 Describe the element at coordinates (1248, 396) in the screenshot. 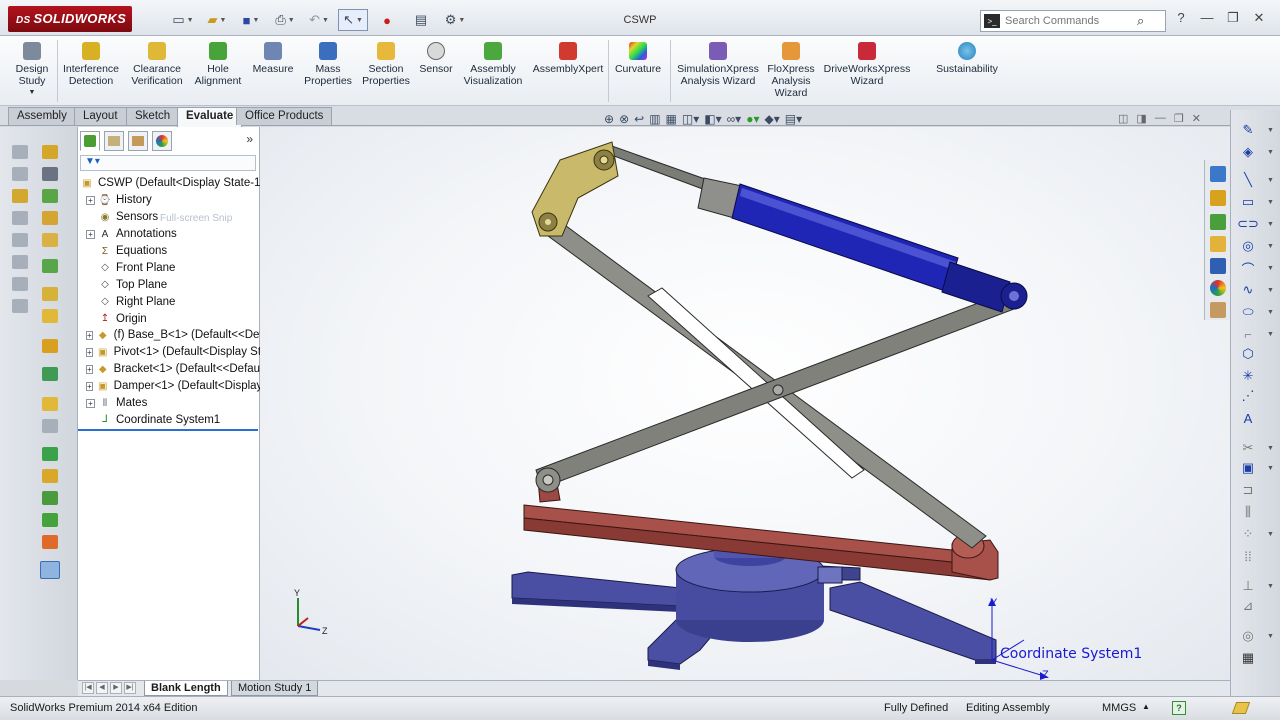

I see `centerline-icon: ⋰` at that location.